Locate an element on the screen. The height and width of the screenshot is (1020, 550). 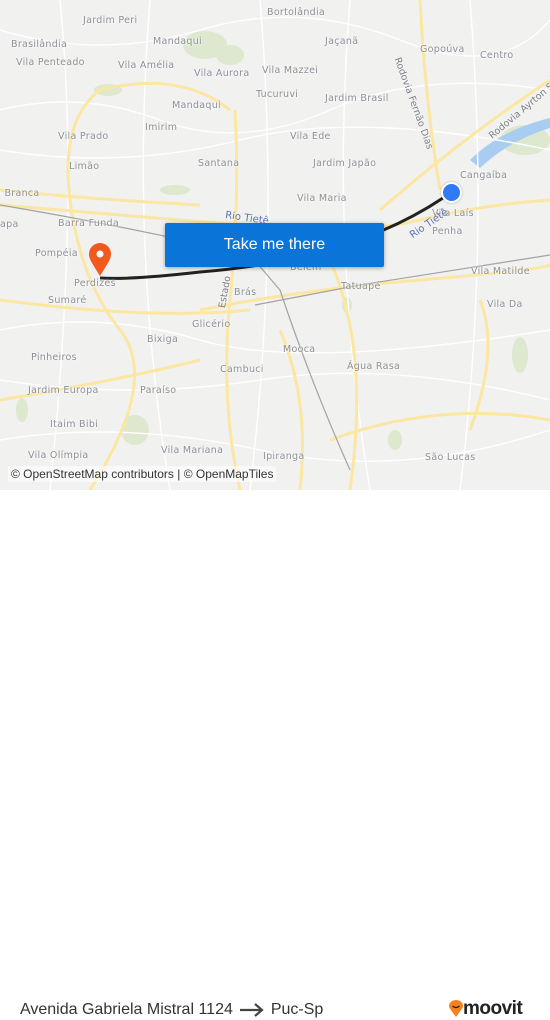
route-summary: Avenida Gabriela Mistral 1124 Puc-Sp is located at coordinates (171, 1010).